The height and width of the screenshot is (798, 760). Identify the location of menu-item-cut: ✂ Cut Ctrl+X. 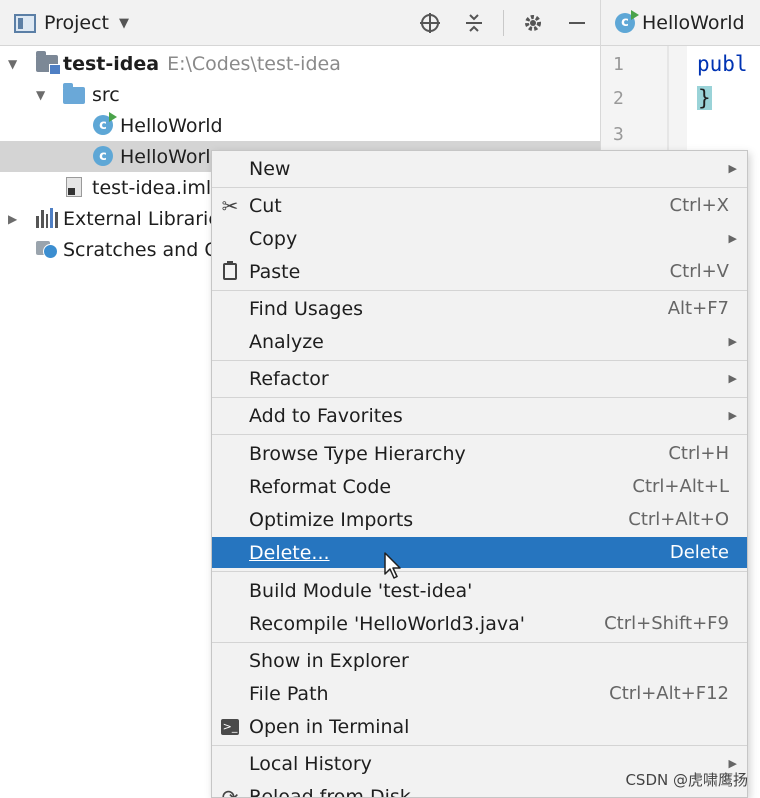
(479, 205).